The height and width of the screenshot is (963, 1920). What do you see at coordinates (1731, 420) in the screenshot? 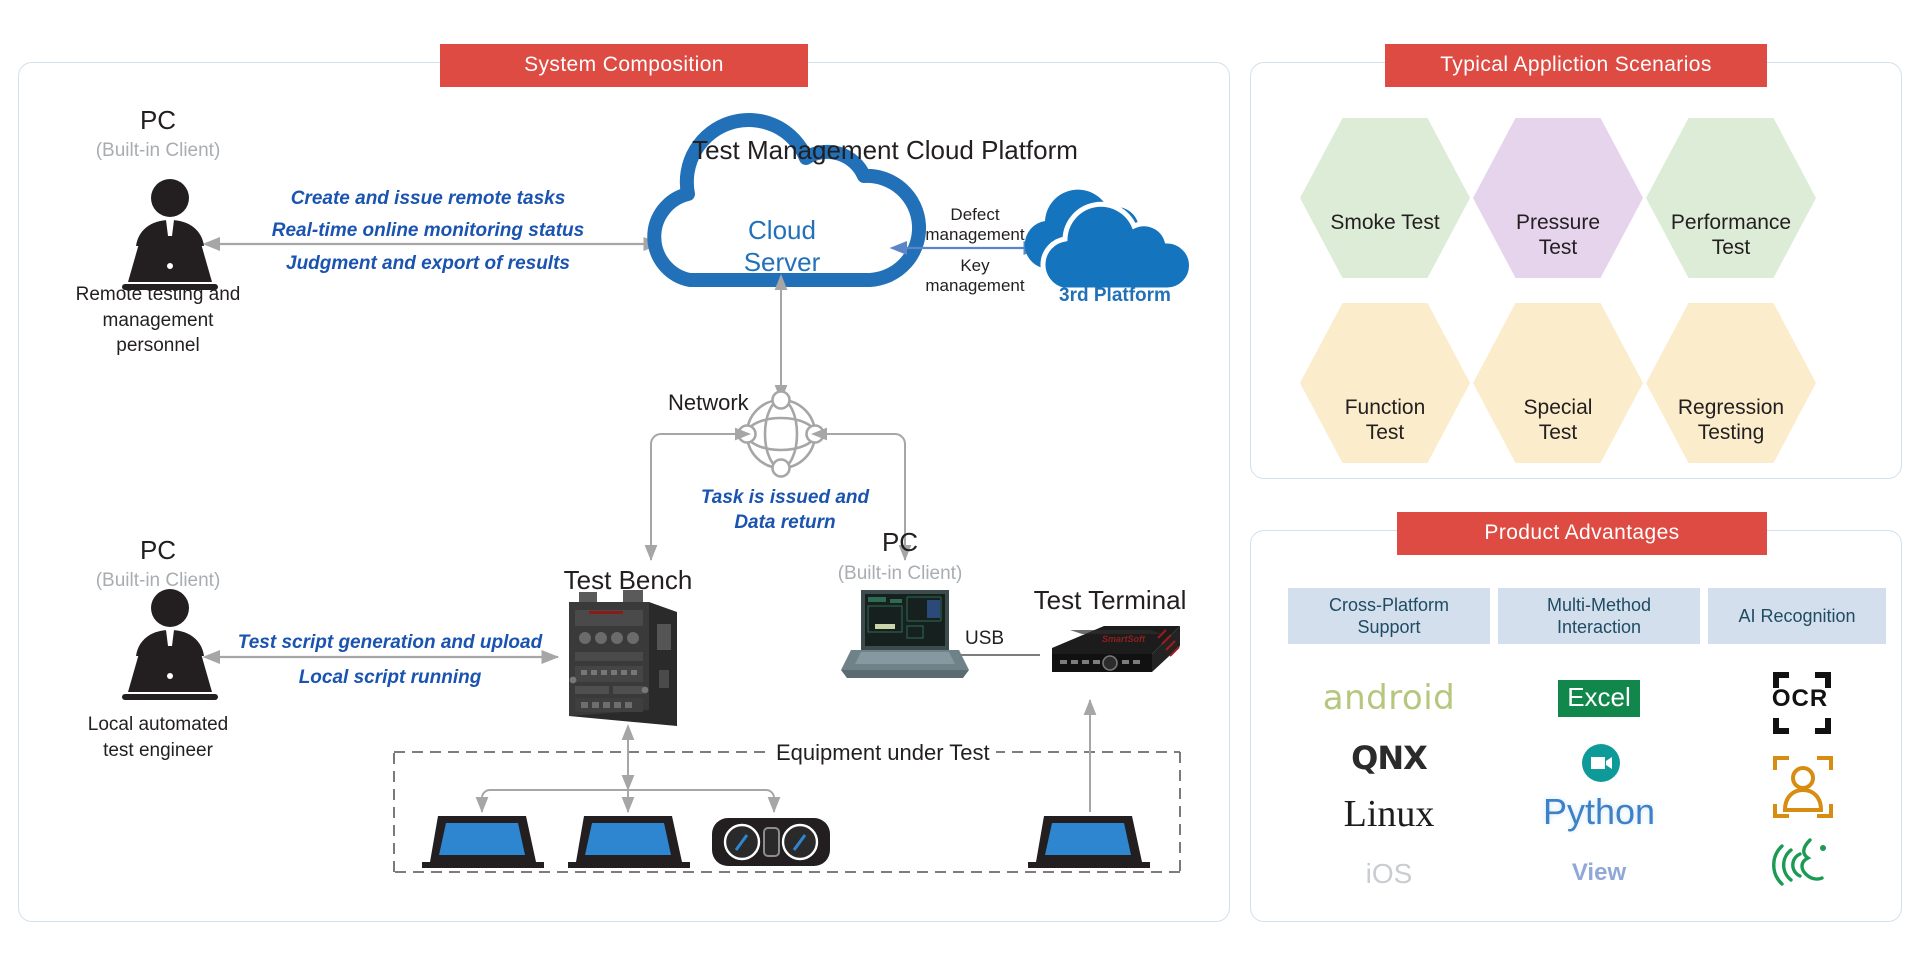
I see `scenario-label-5: Regression Testing` at bounding box center [1731, 420].